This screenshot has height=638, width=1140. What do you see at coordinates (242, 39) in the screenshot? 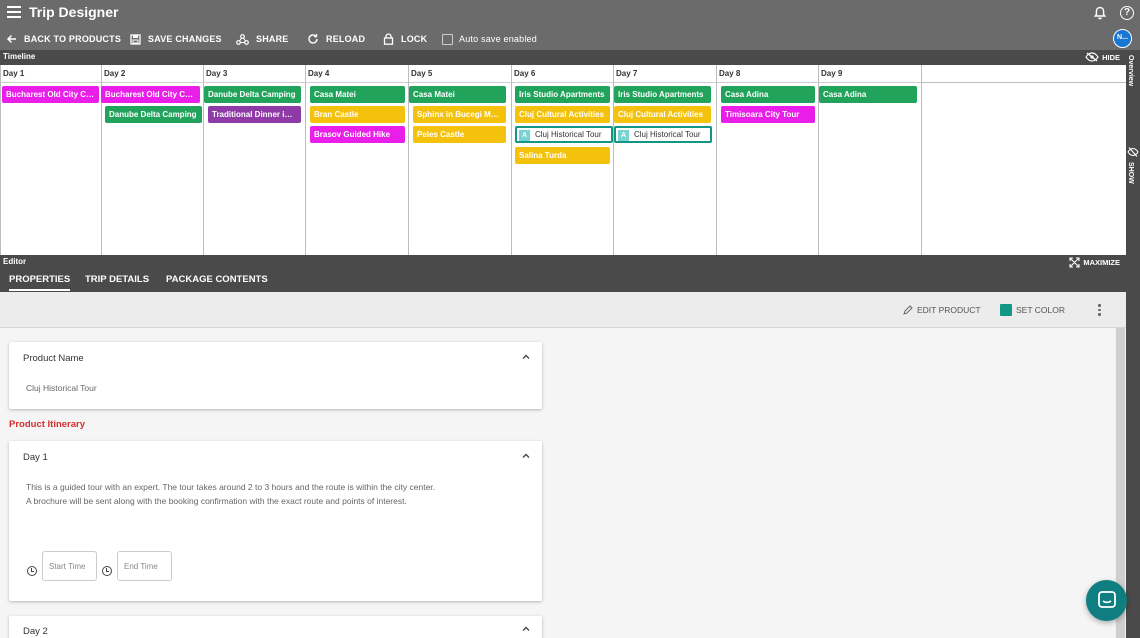
I see `share-icon` at bounding box center [242, 39].